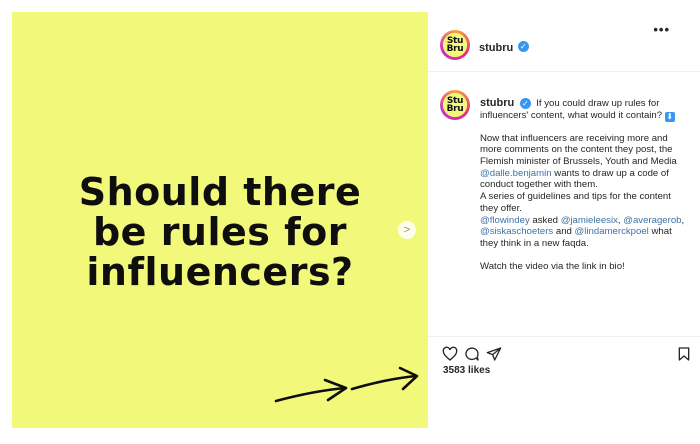  What do you see at coordinates (661, 29) in the screenshot?
I see `more-options-icon: •••` at bounding box center [661, 29].